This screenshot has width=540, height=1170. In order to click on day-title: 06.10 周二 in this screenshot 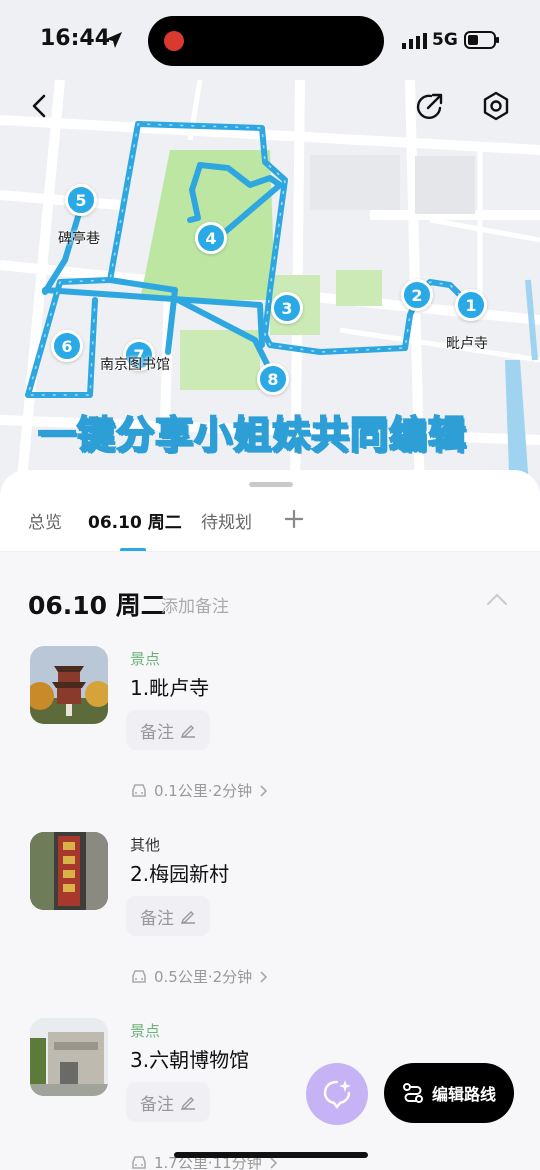, I will do `click(97, 605)`.